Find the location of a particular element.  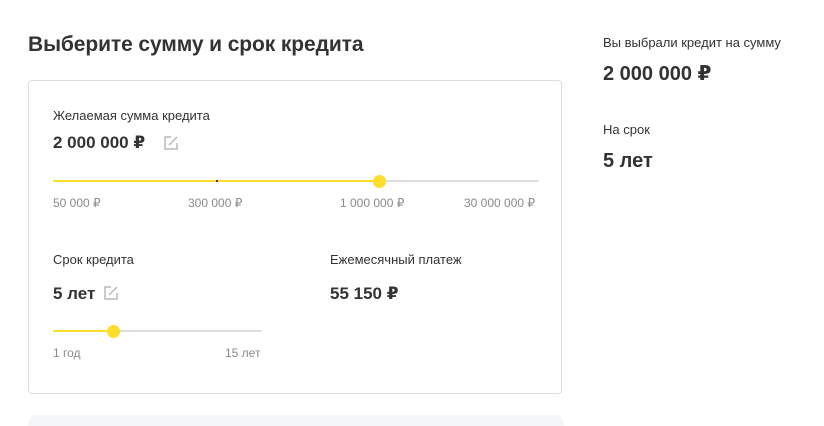

amount-tick: 300 000 ₽ is located at coordinates (215, 203).